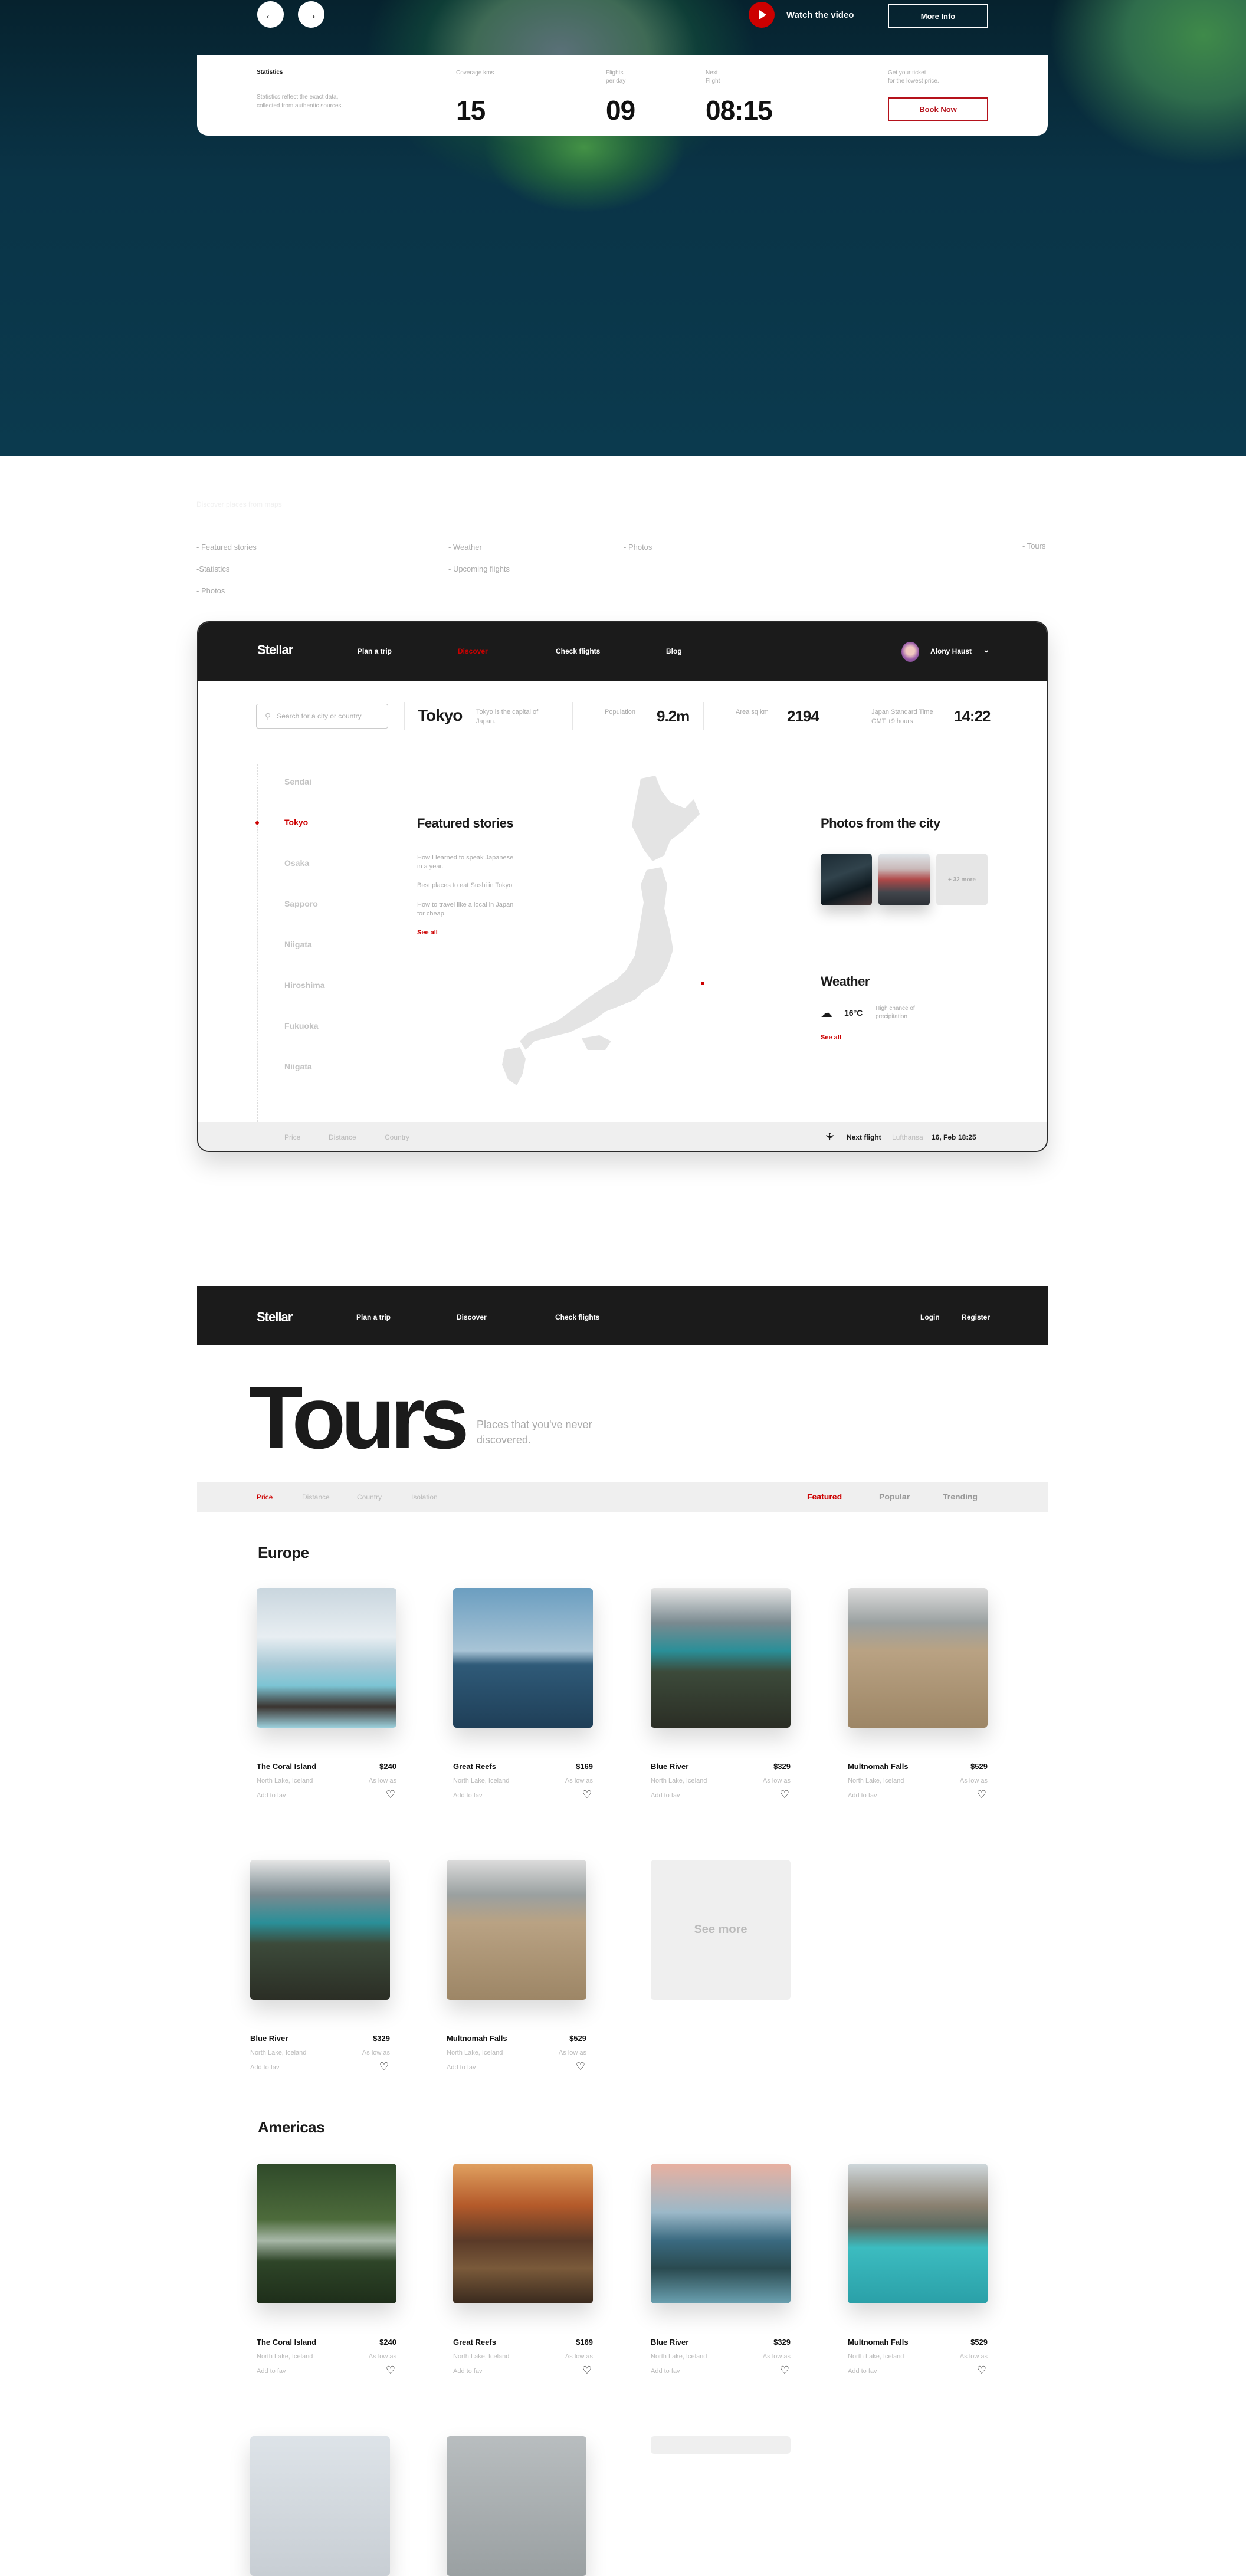  Describe the element at coordinates (479, 569) in the screenshot. I see `sitemap-link: - Upcoming flights` at that location.